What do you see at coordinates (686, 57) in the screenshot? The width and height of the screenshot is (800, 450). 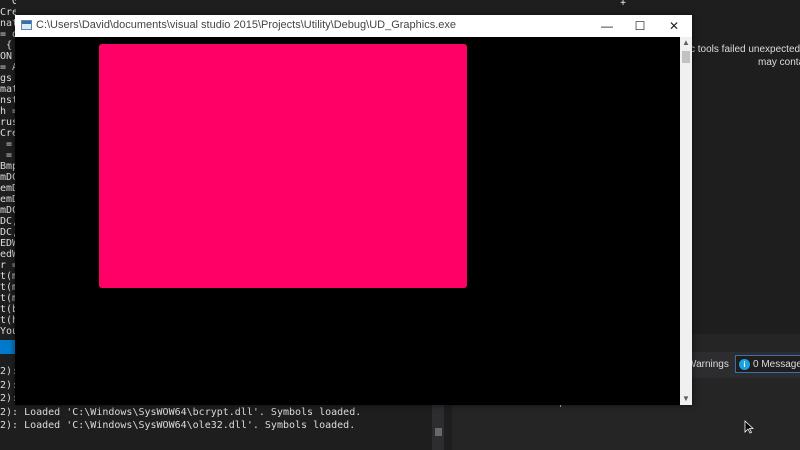 I see `scrollbar-thumb` at bounding box center [686, 57].